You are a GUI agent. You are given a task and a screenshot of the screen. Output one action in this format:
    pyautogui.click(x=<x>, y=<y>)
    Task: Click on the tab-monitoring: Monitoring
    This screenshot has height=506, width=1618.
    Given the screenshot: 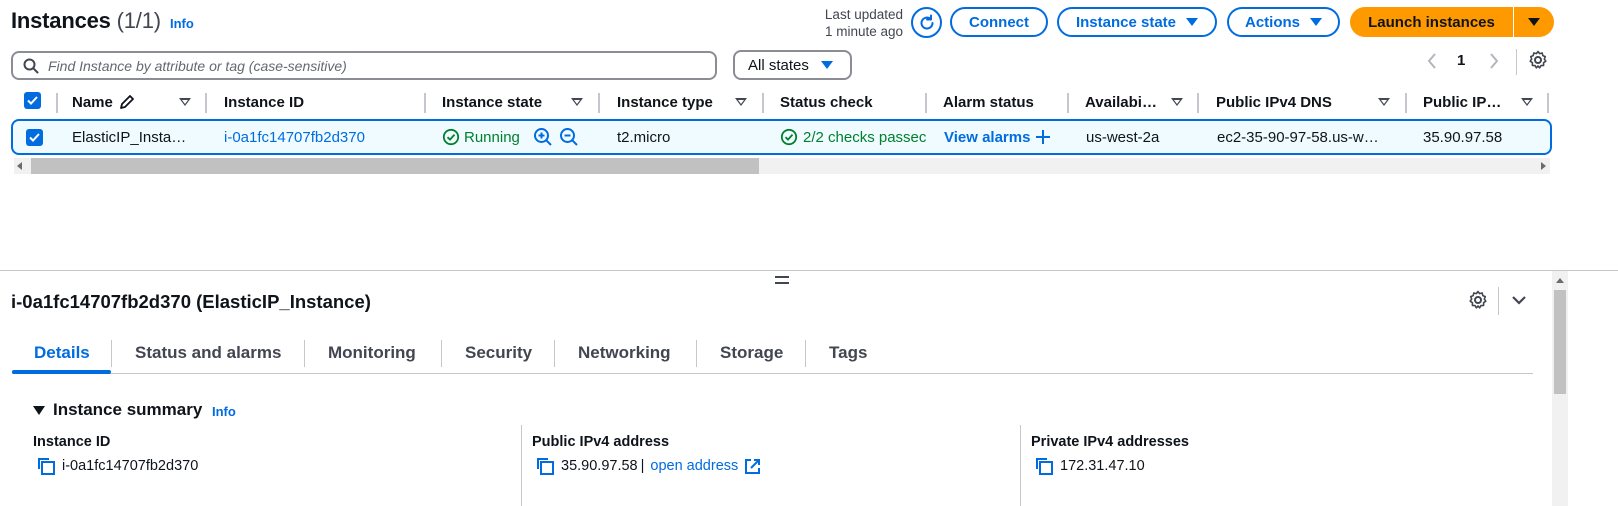 What is the action you would take?
    pyautogui.click(x=372, y=356)
    